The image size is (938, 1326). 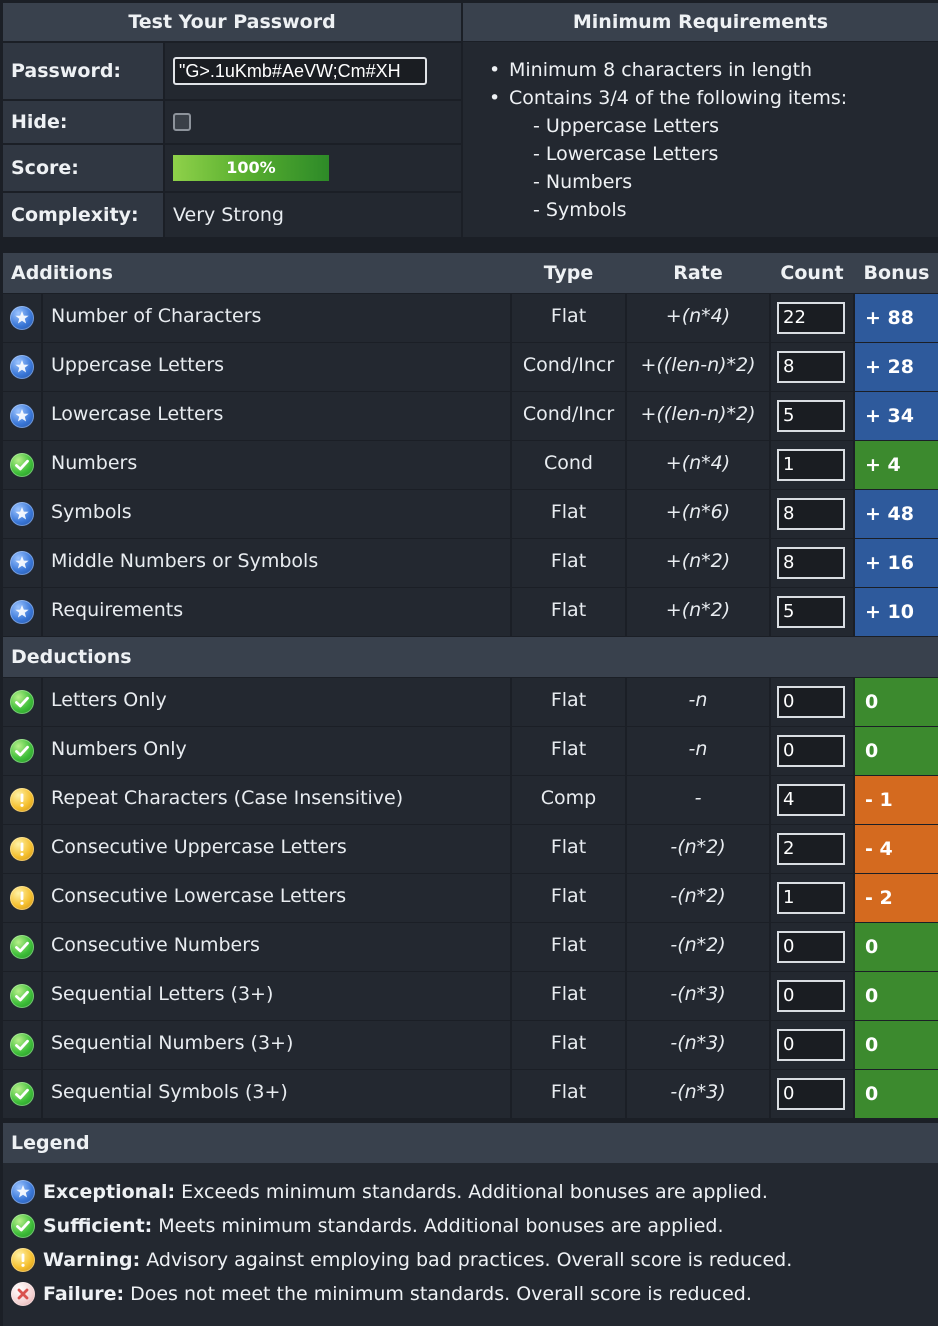 I want to click on requirement-subitem: - Uppercase Letters, so click(x=626, y=126).